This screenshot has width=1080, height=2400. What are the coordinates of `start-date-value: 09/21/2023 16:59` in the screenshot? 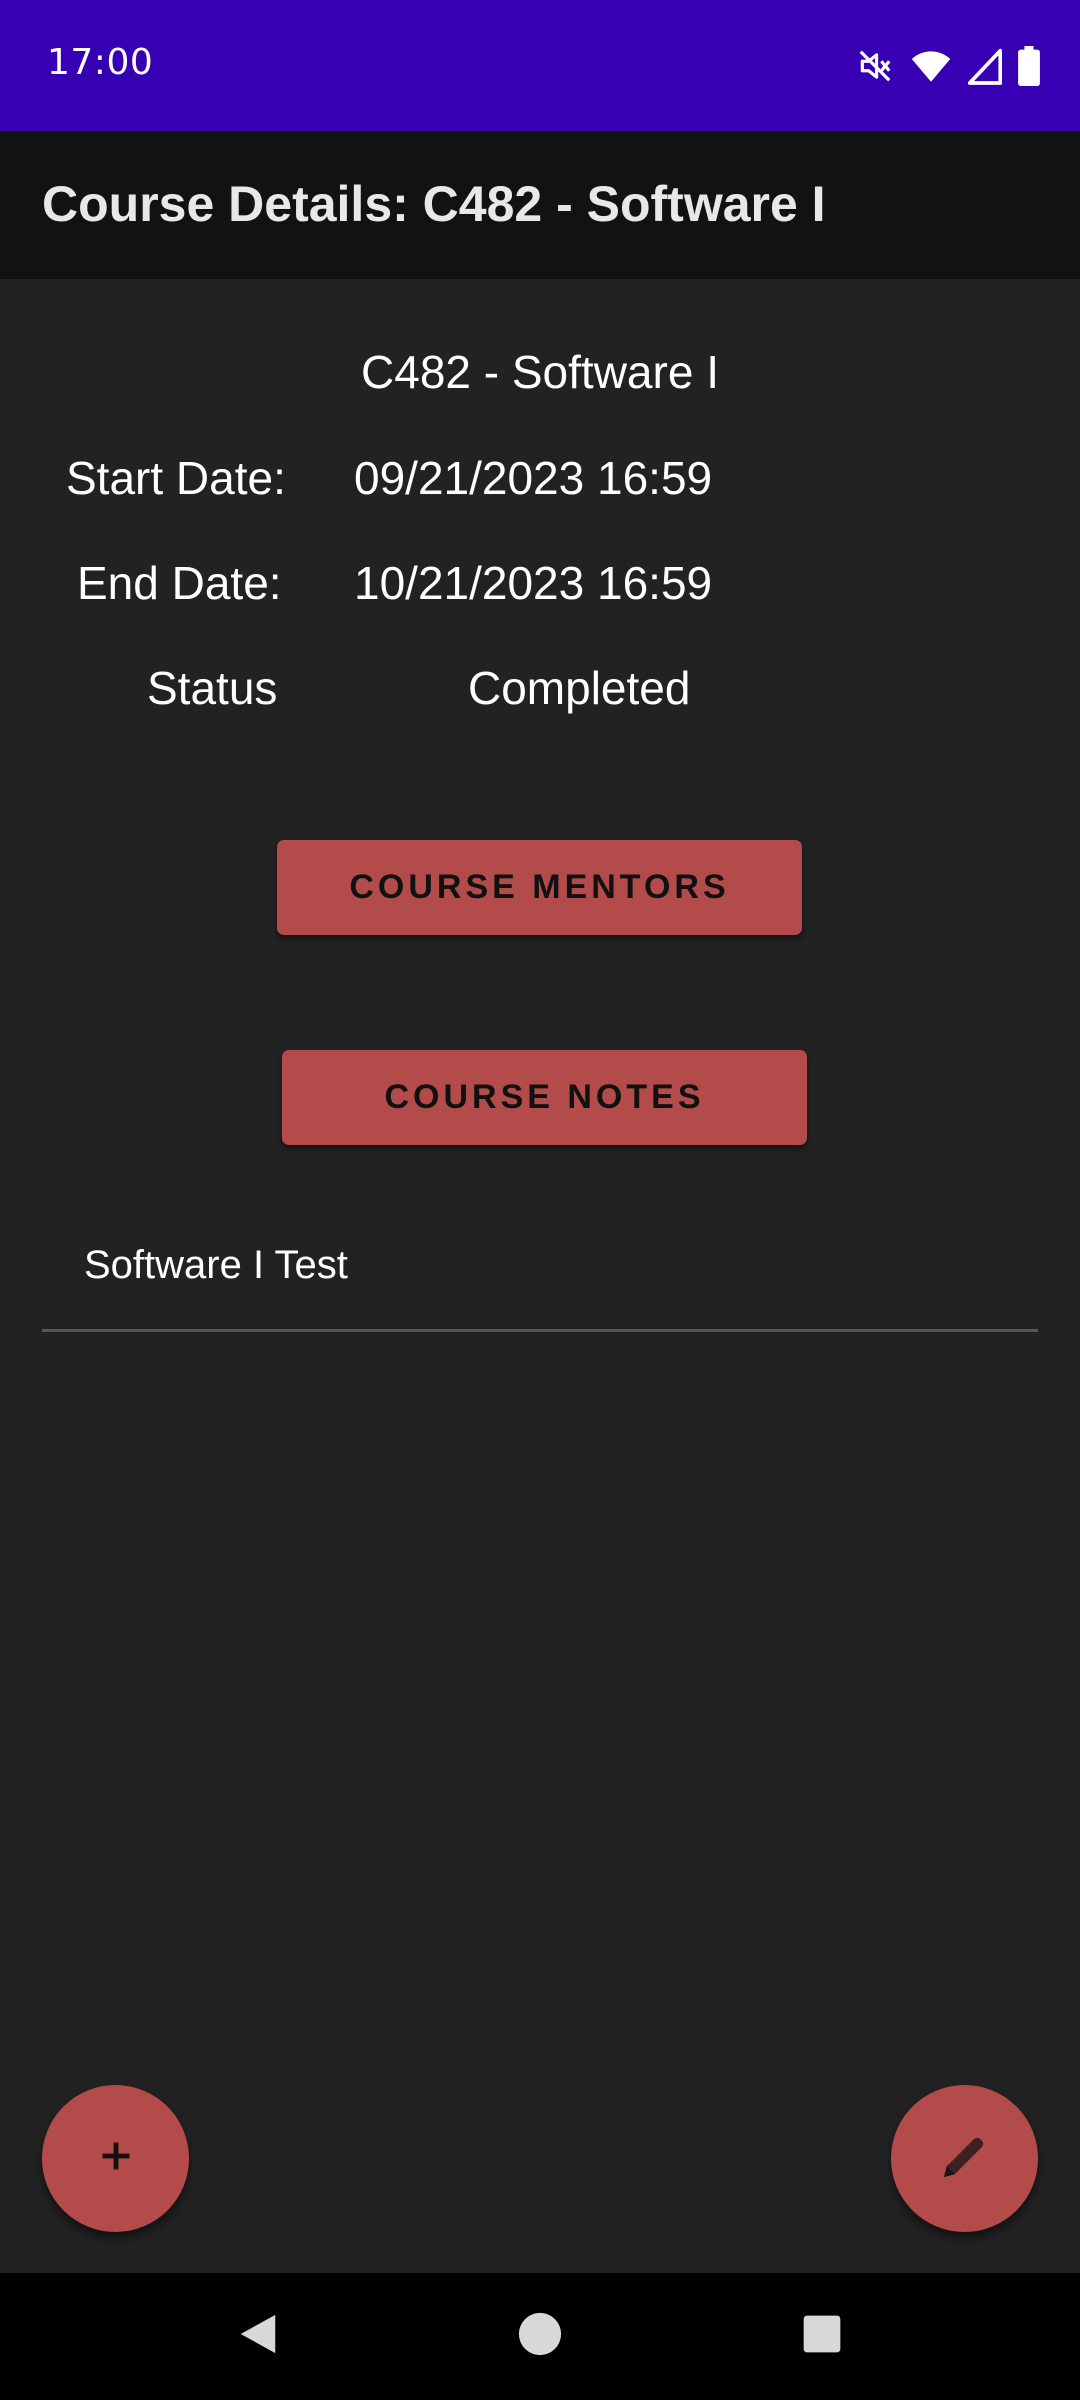 It's located at (533, 478).